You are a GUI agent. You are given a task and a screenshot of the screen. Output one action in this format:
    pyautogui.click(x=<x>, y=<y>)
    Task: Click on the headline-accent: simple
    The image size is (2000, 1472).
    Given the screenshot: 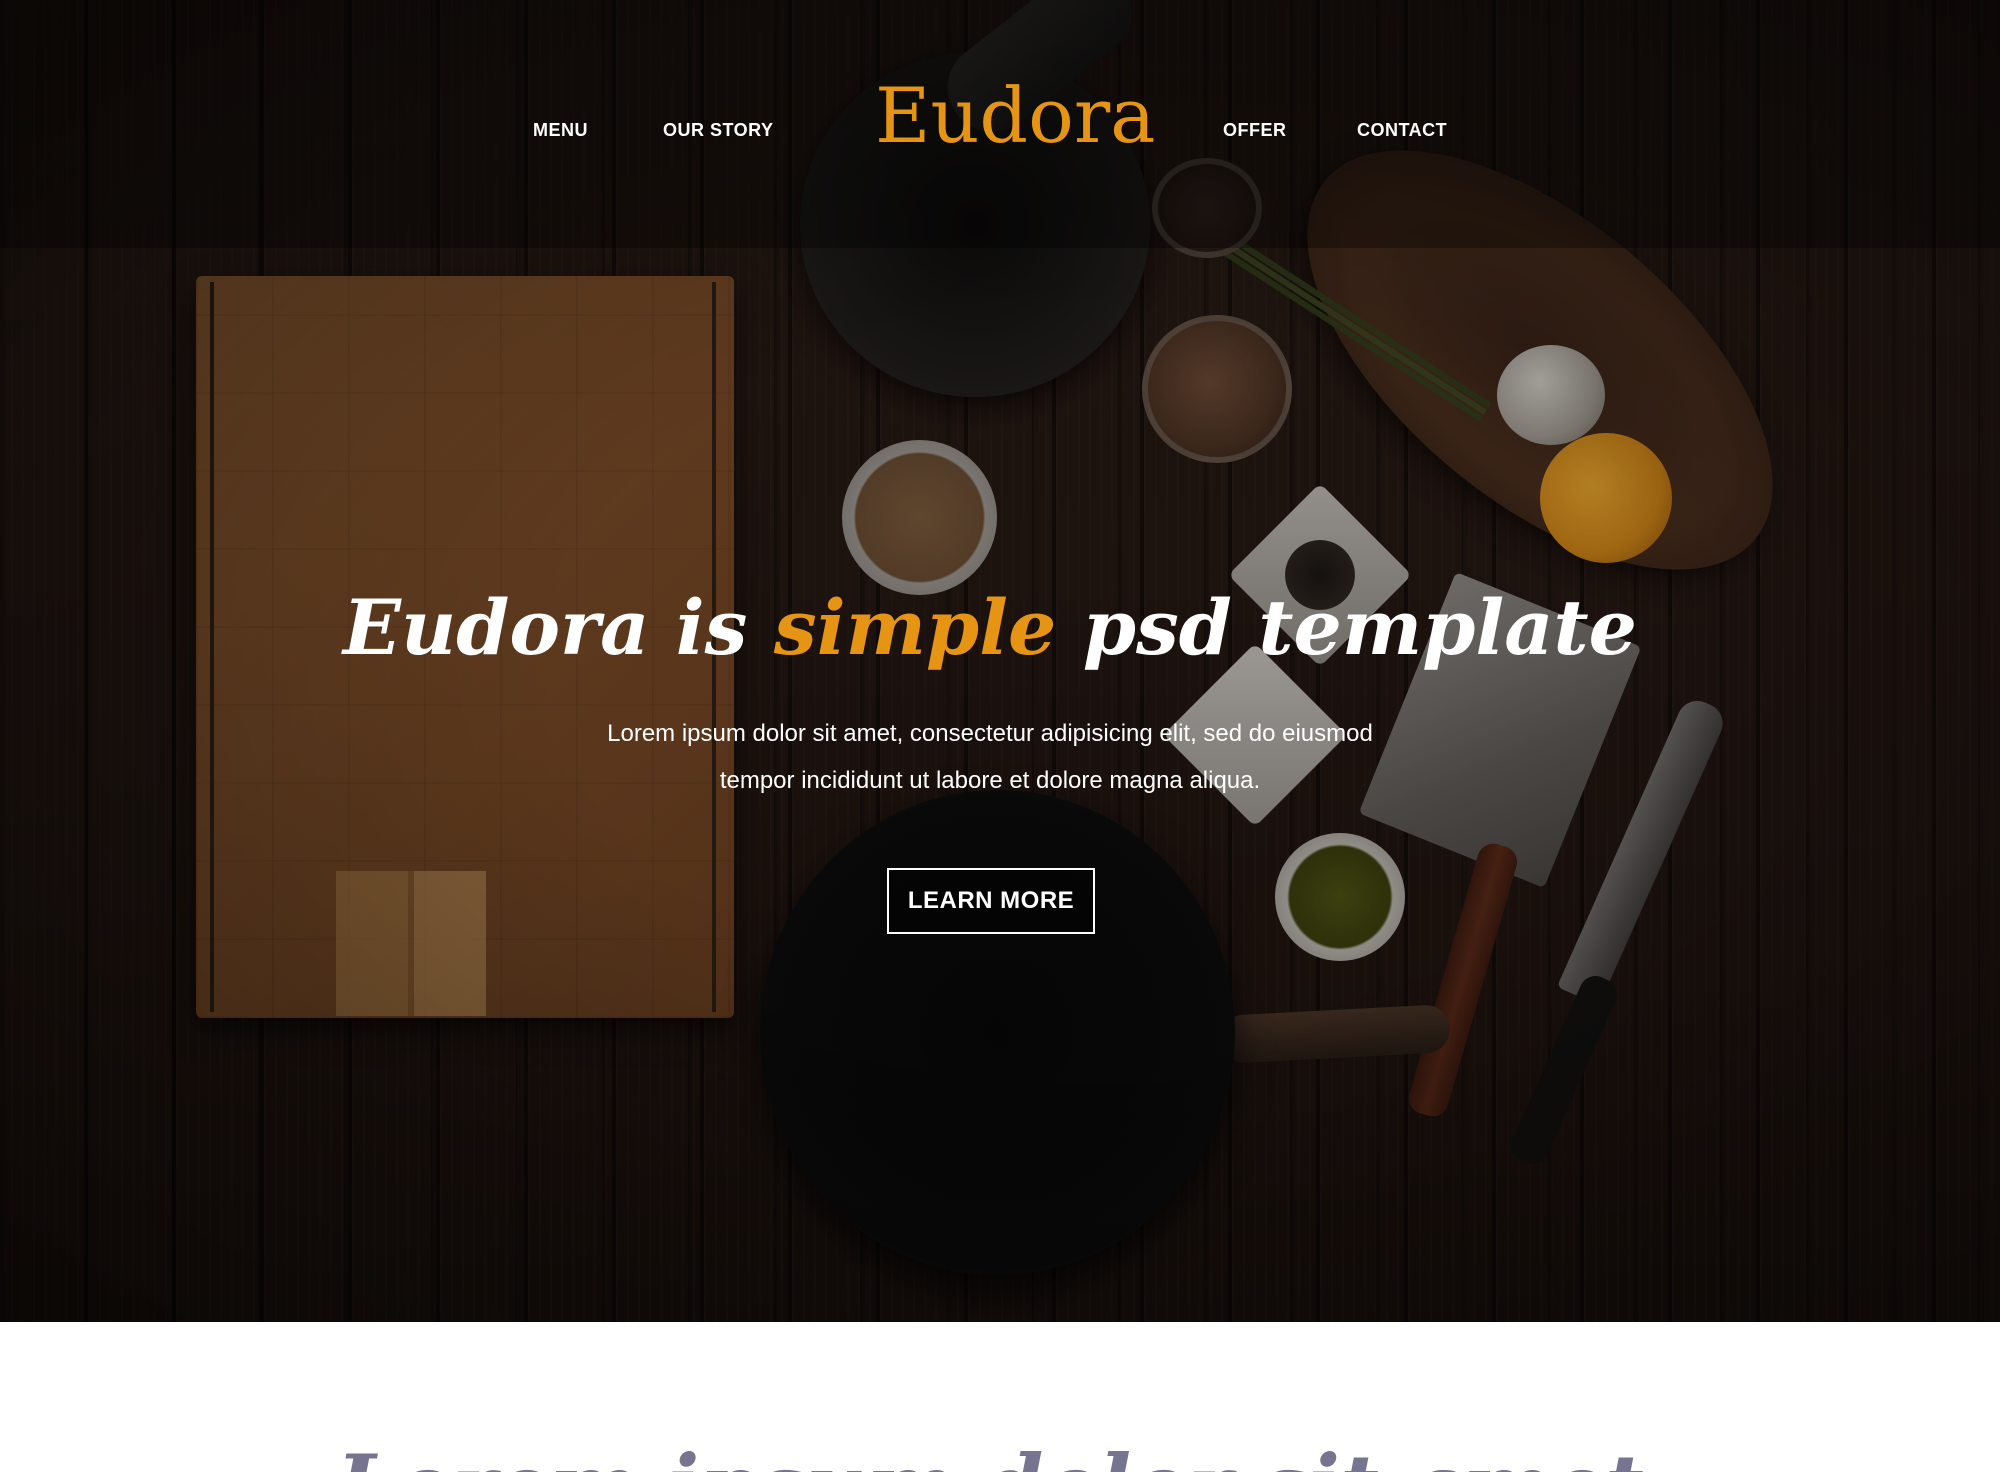 What is the action you would take?
    pyautogui.click(x=915, y=627)
    